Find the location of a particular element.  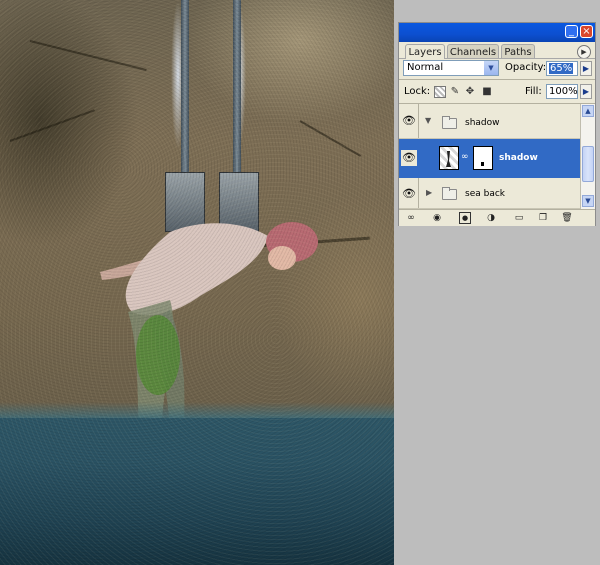

mask-icon: ● is located at coordinates (465, 218).